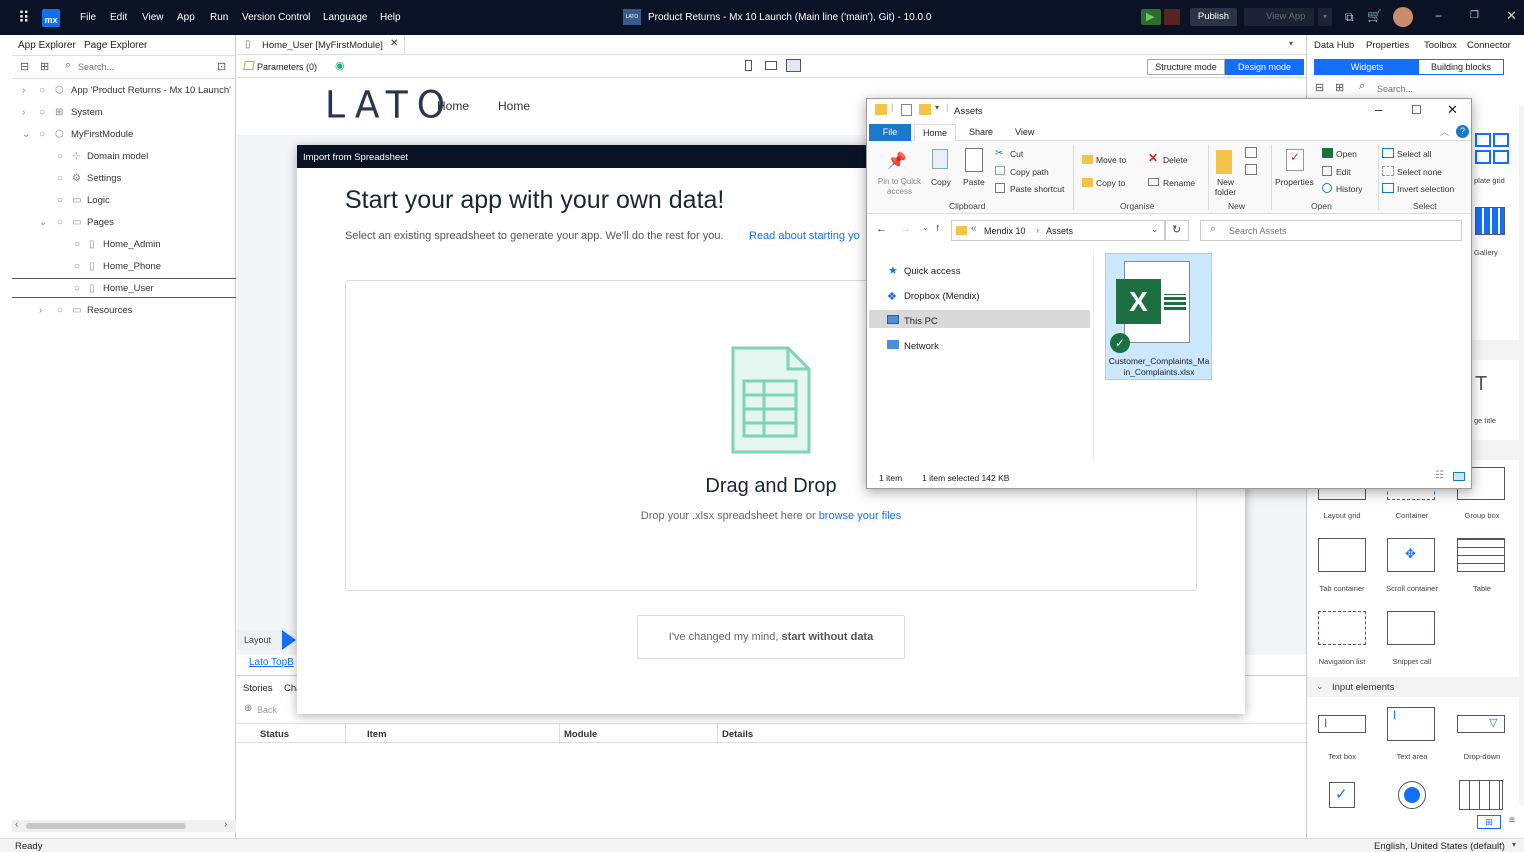 This screenshot has width=1524, height=852. I want to click on menu-version-control: Version Control, so click(276, 17).